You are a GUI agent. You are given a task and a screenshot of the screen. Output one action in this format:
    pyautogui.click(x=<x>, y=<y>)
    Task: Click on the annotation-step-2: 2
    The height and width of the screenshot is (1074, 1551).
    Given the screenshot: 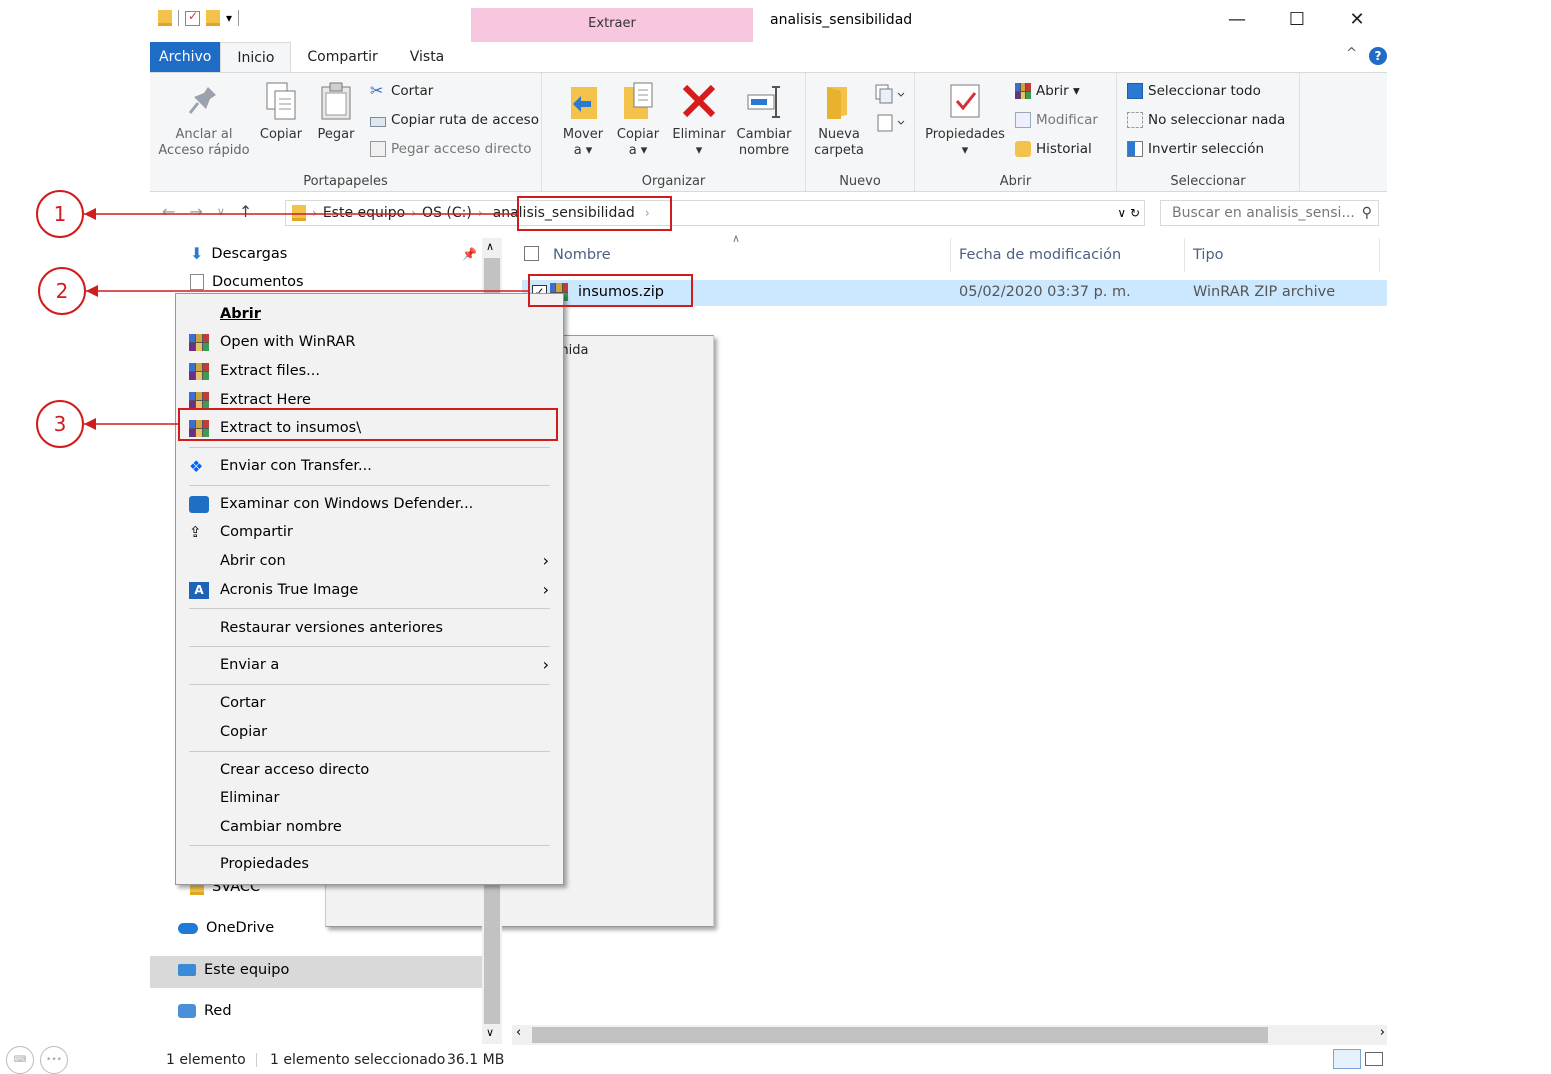 What is the action you would take?
    pyautogui.click(x=62, y=291)
    